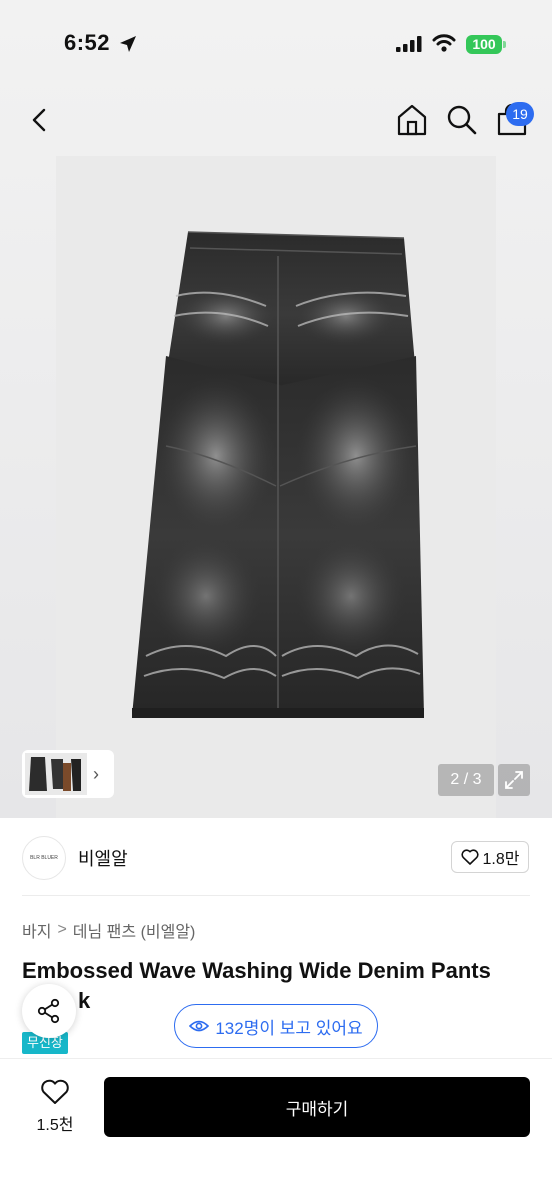  Describe the element at coordinates (55, 1109) in the screenshot. I see `wishlist-button: 1.5천` at that location.